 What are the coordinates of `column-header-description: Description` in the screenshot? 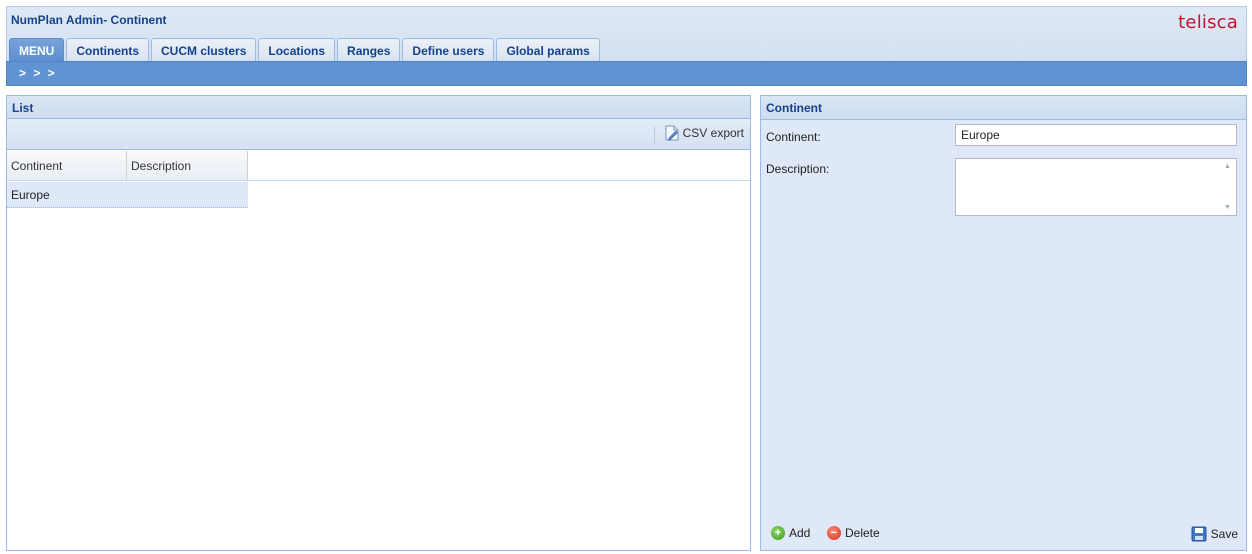 It's located at (187, 165).